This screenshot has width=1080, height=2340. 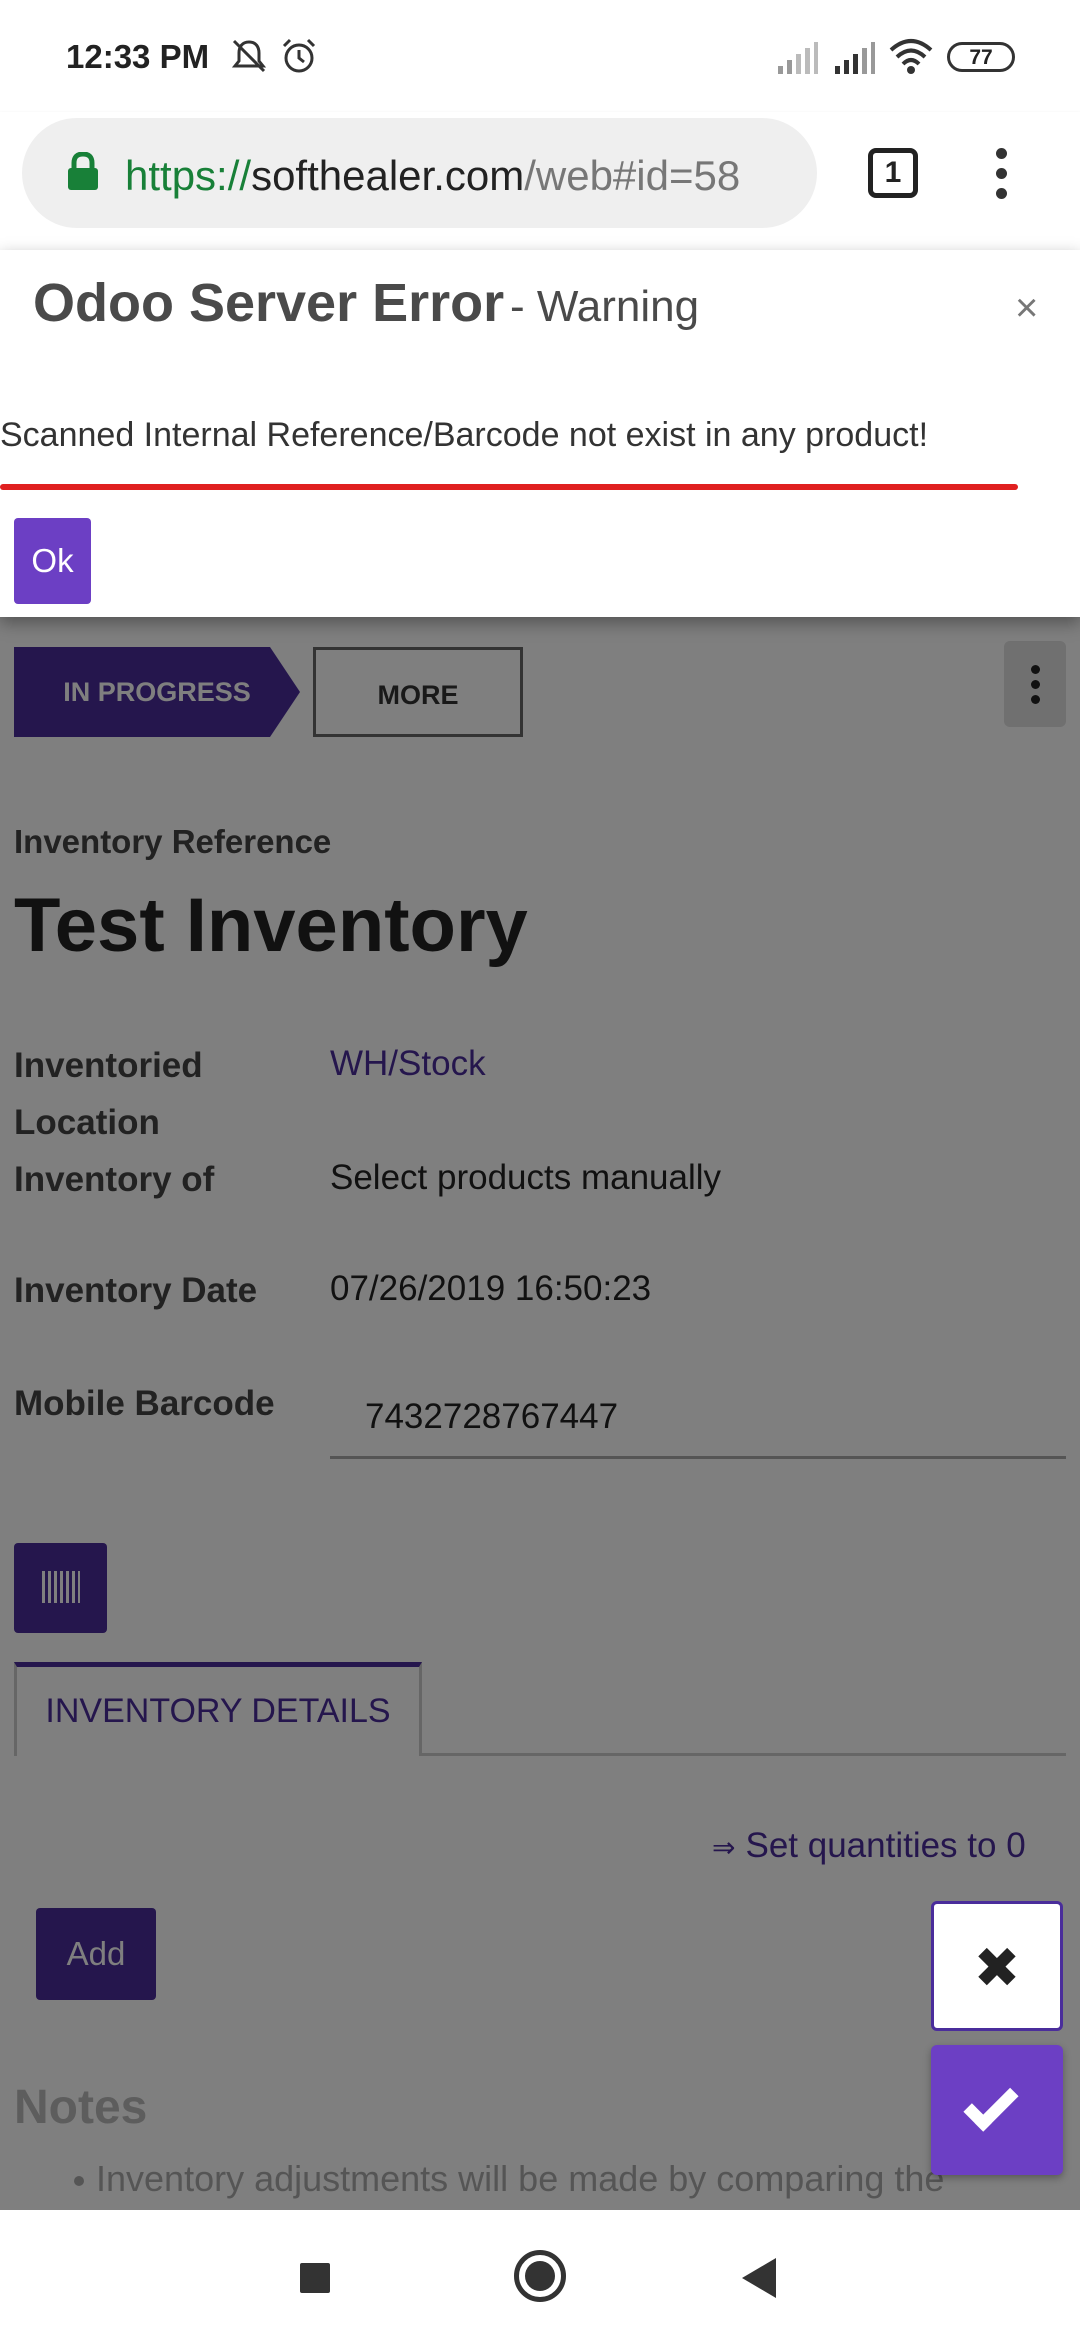 I want to click on discard-button: ✖, so click(x=997, y=1966).